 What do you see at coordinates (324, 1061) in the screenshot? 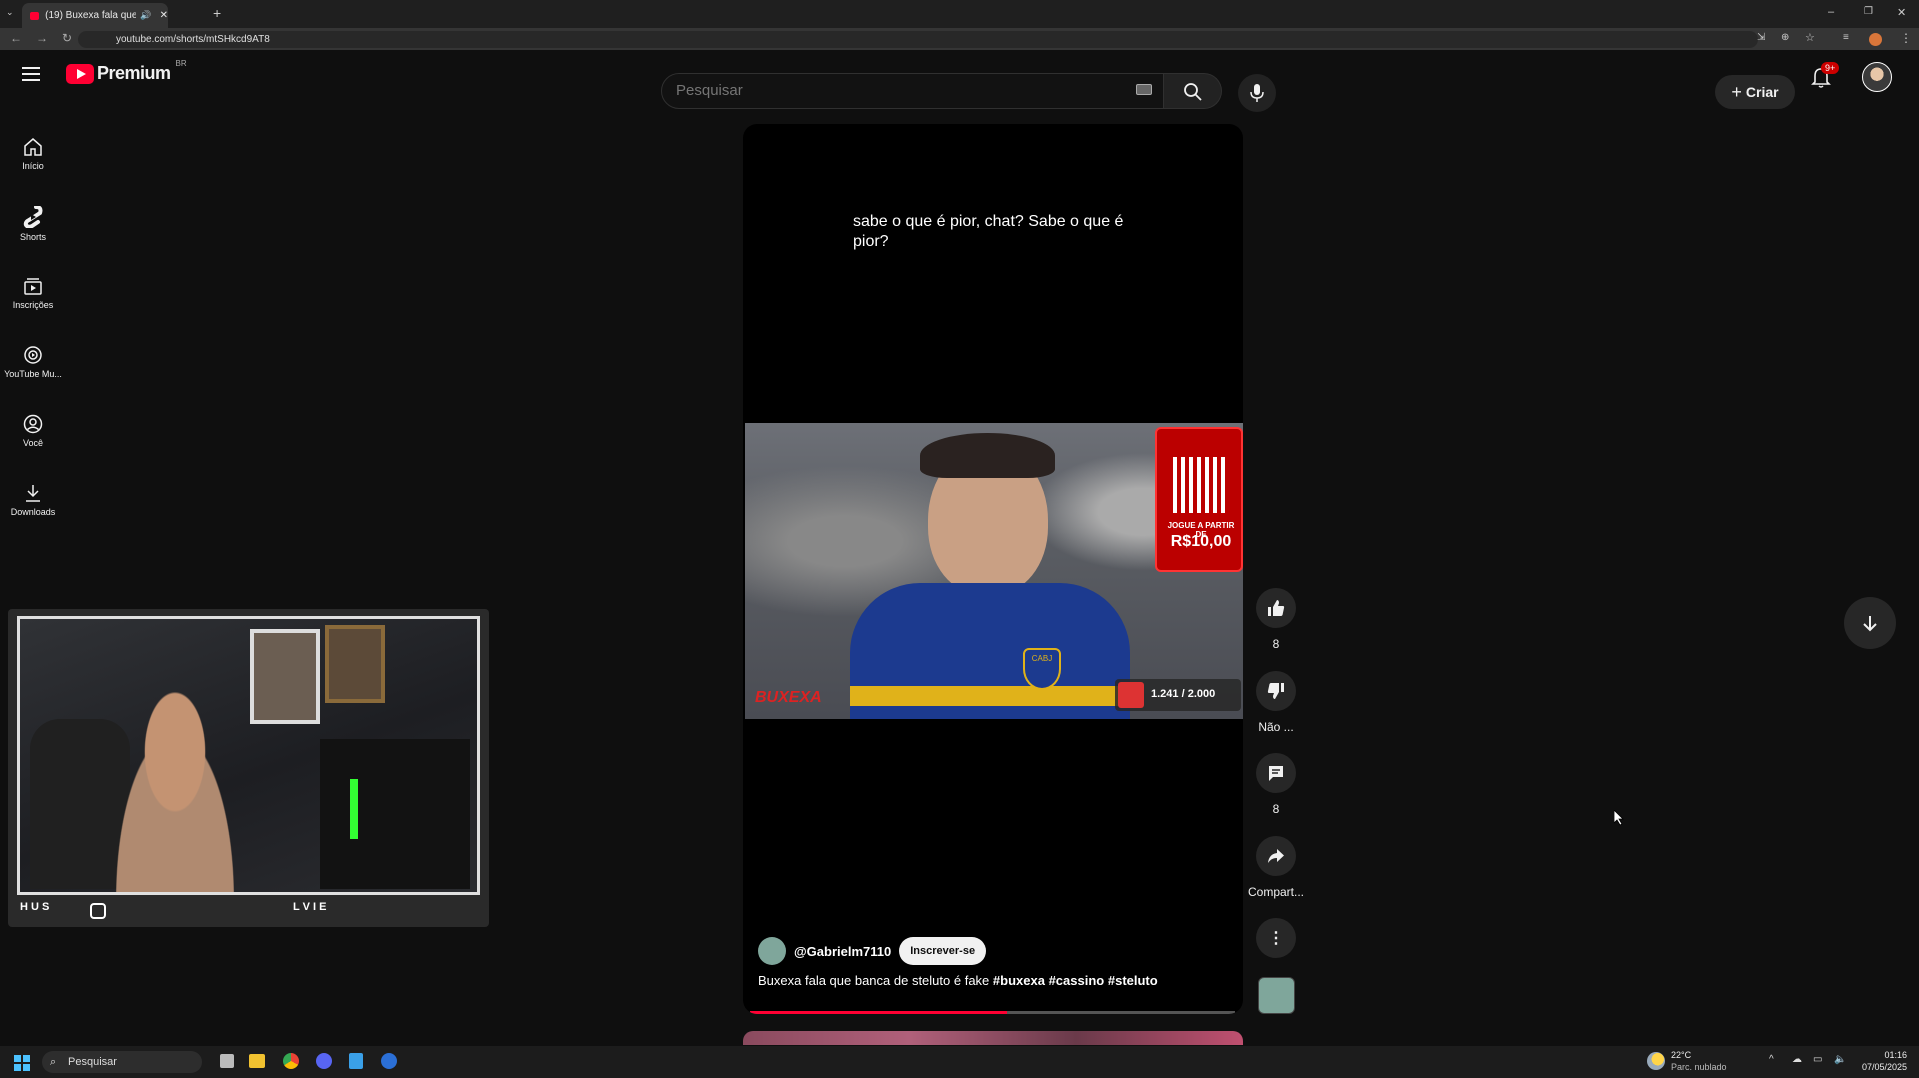
I see `discord-icon` at bounding box center [324, 1061].